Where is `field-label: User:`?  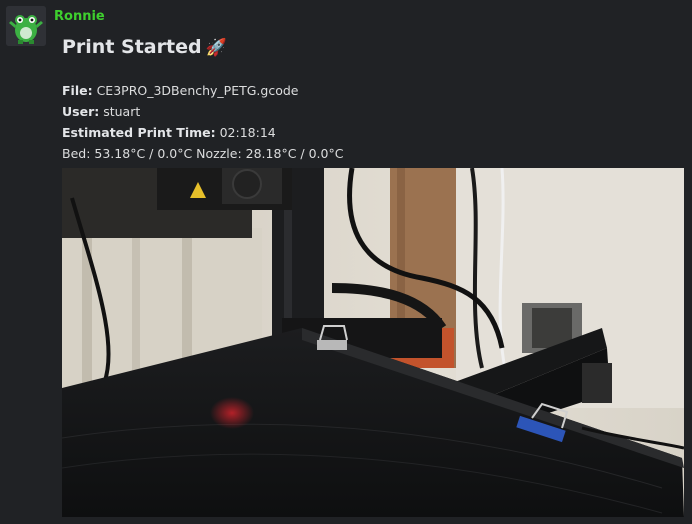
field-label: User: is located at coordinates (81, 111).